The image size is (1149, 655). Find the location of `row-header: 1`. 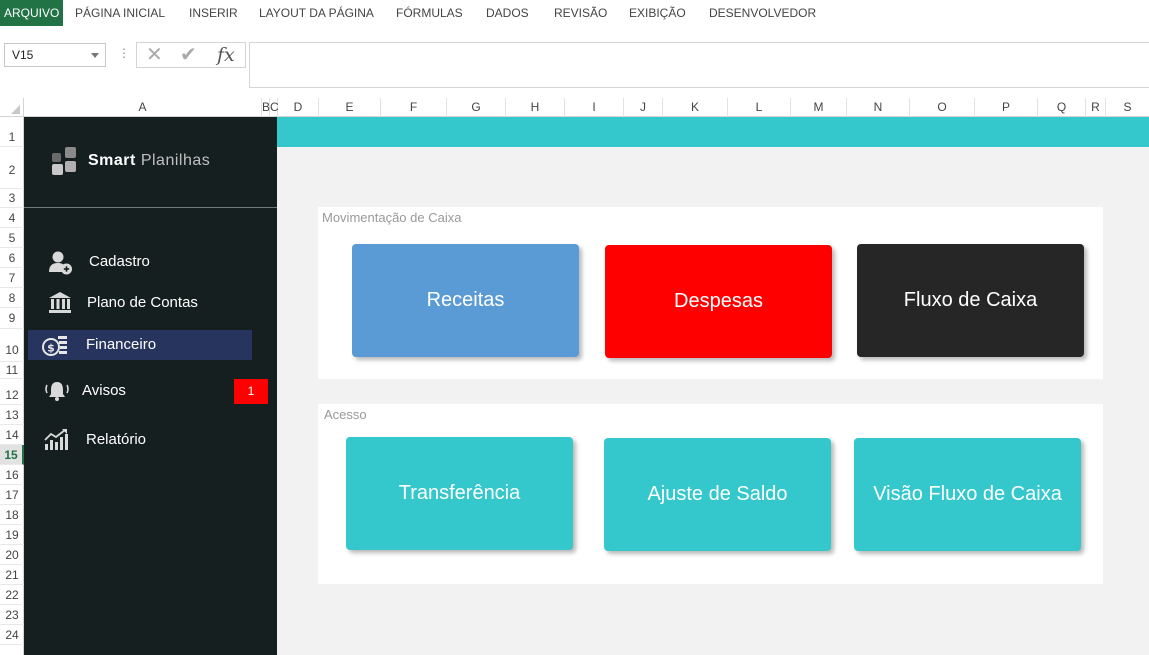

row-header: 1 is located at coordinates (12, 132).